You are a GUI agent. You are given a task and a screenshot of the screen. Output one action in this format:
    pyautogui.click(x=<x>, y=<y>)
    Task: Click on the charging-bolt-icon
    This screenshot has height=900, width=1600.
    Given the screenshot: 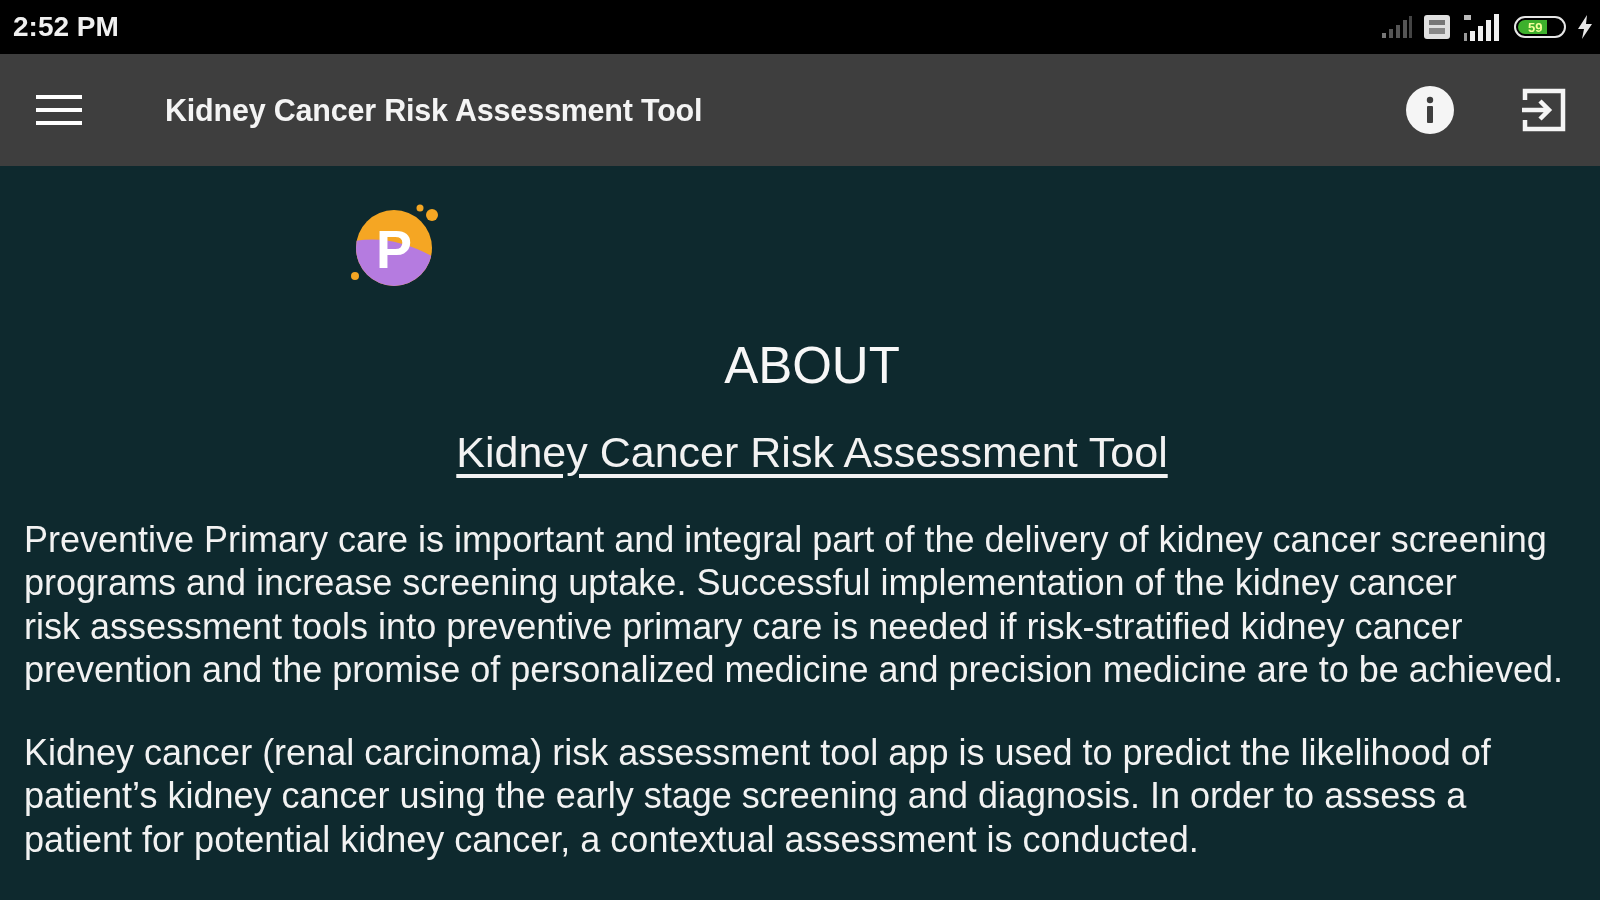 What is the action you would take?
    pyautogui.click(x=1585, y=27)
    